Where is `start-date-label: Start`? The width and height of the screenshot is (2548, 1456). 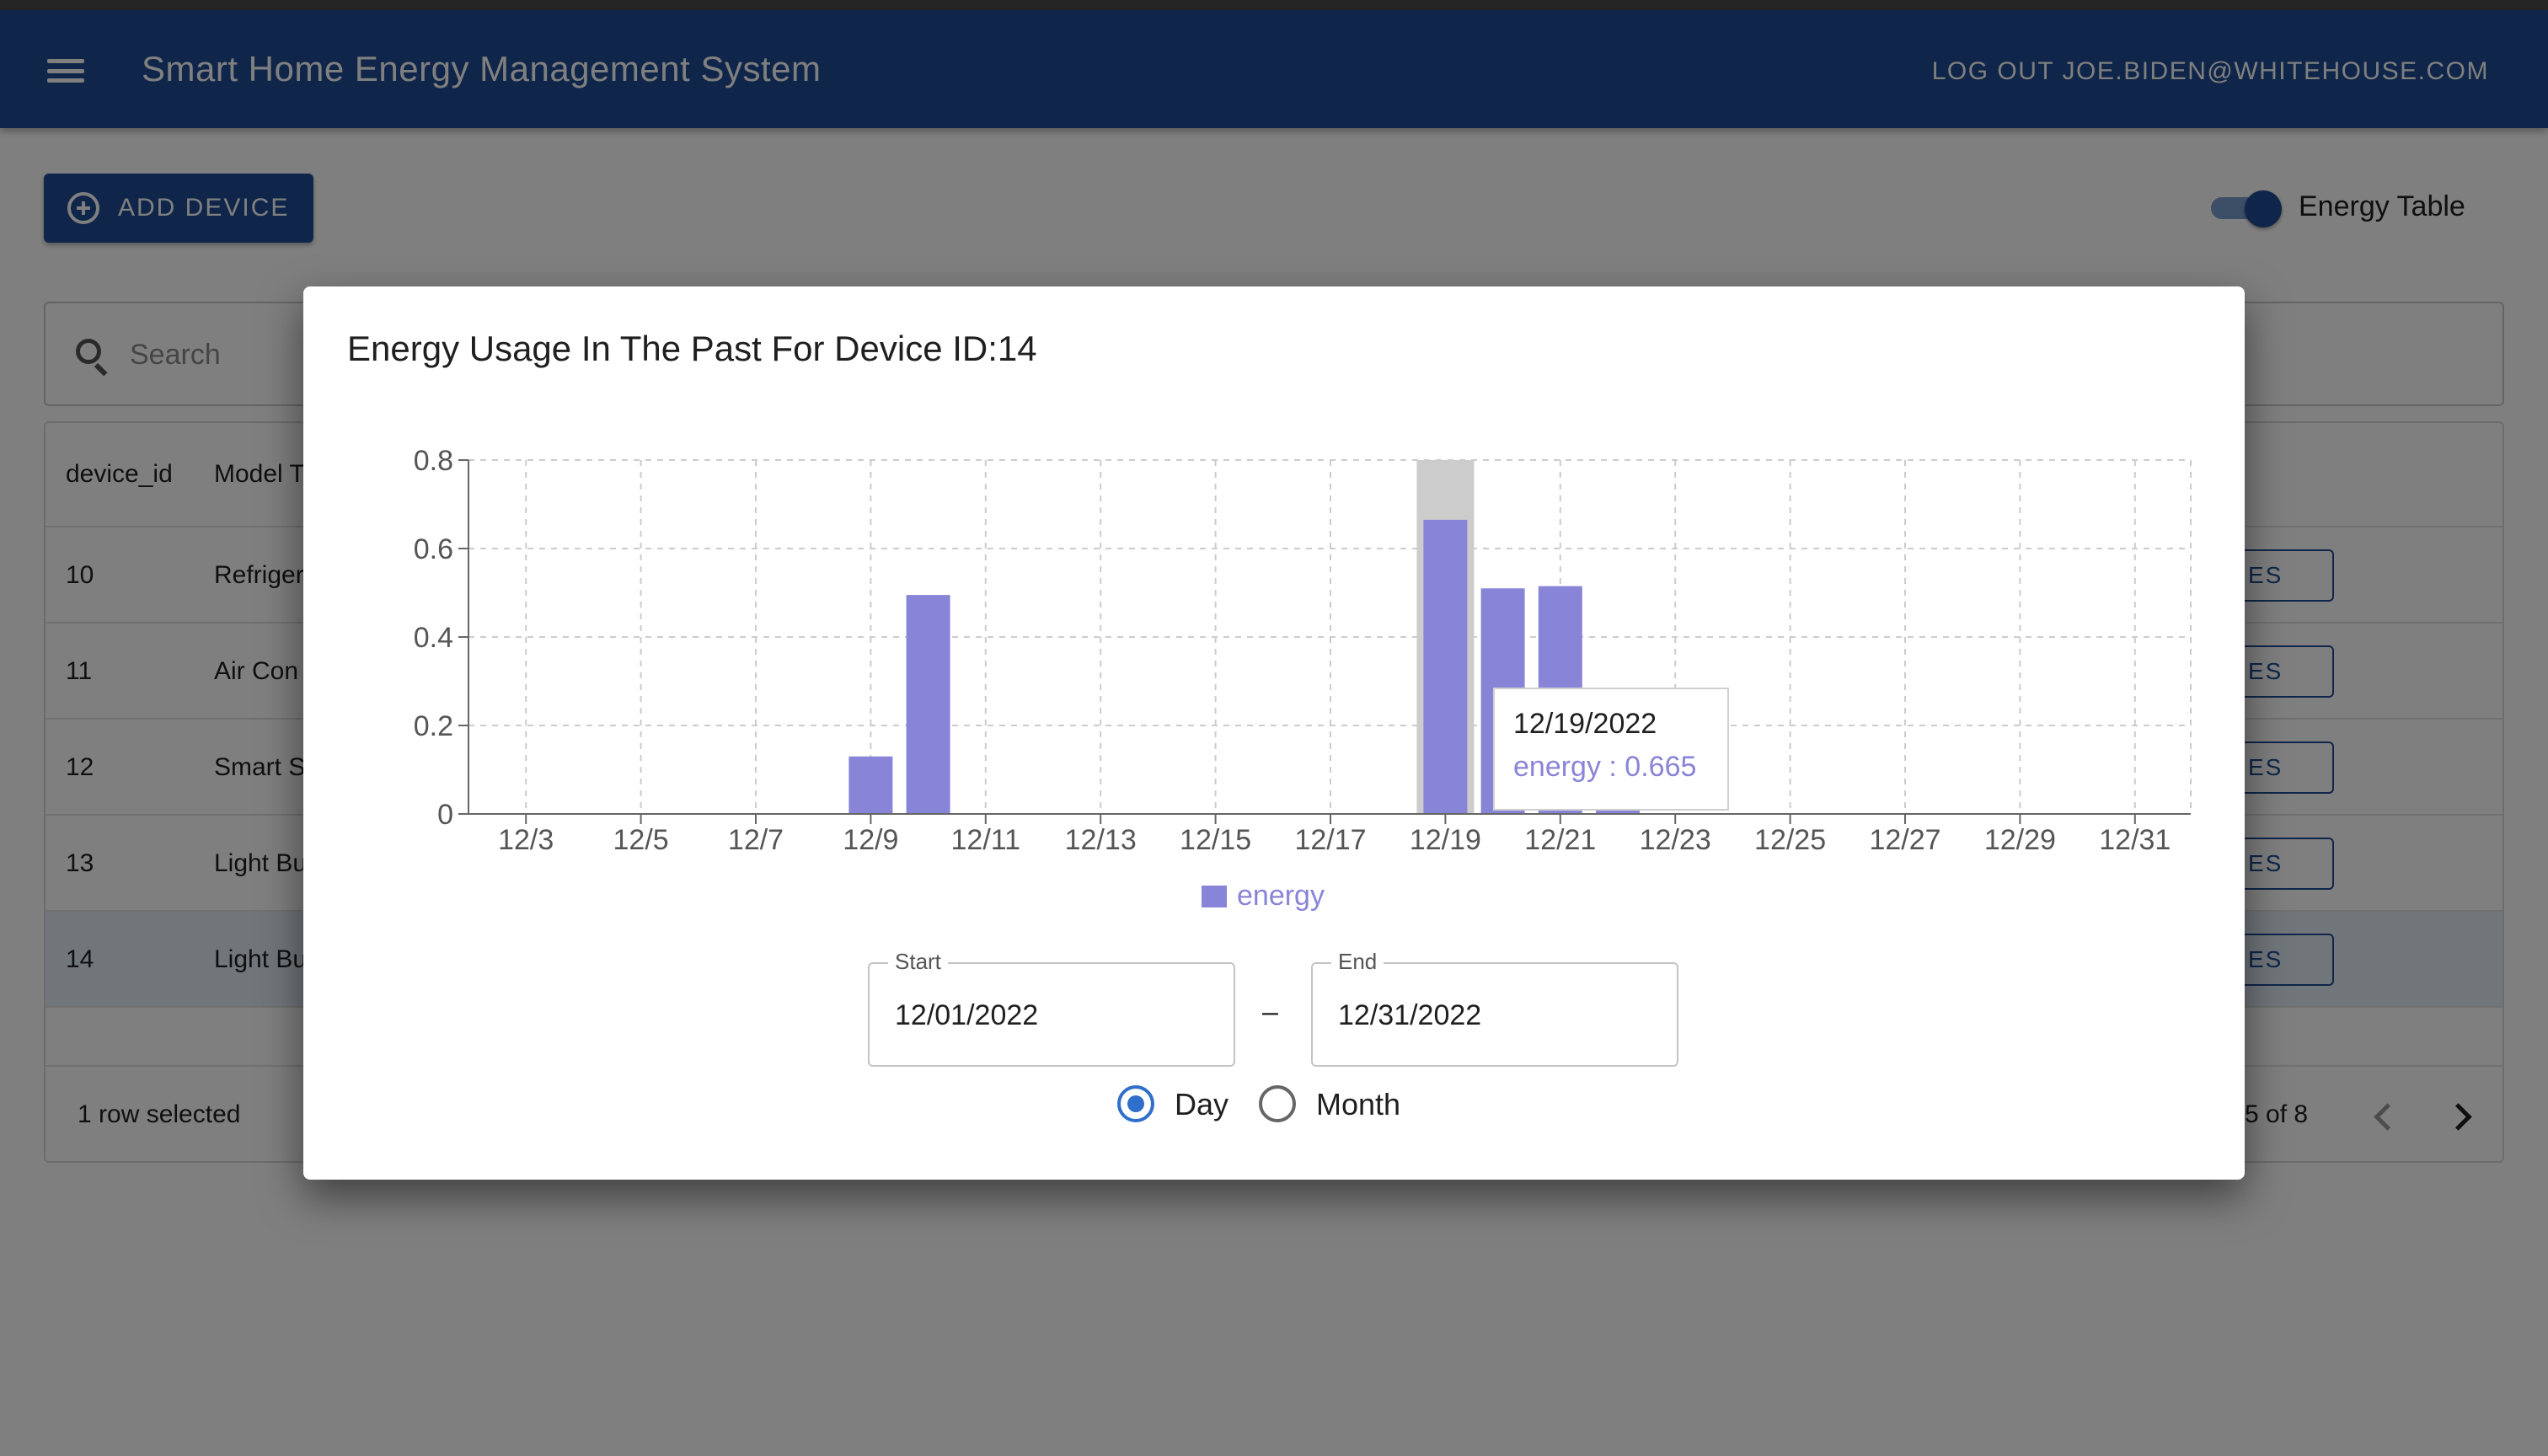 start-date-label: Start is located at coordinates (918, 962).